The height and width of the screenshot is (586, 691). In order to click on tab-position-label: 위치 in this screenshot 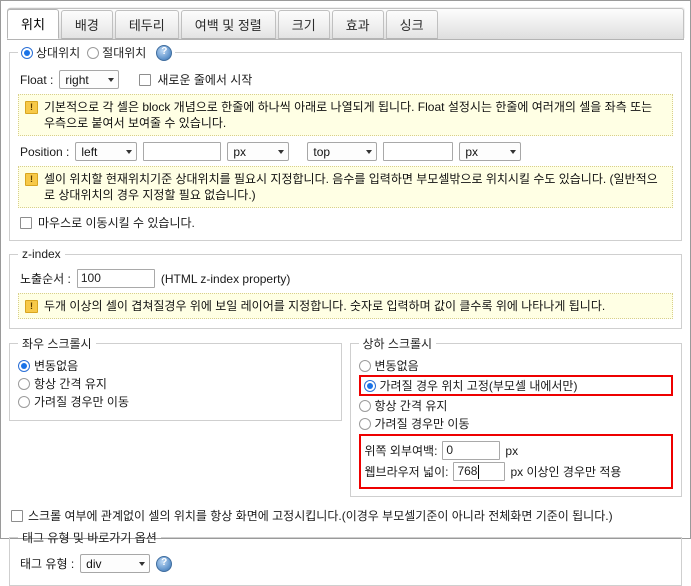, I will do `click(33, 24)`.